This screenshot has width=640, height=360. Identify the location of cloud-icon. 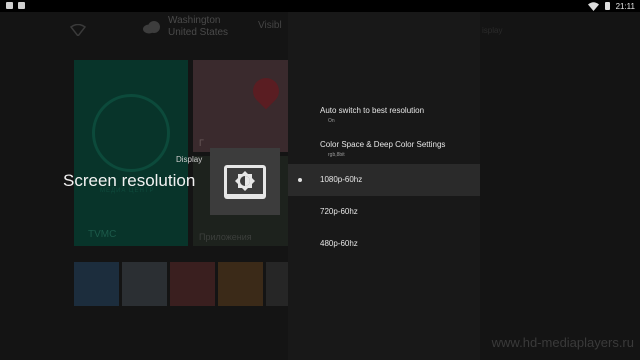
(151, 27).